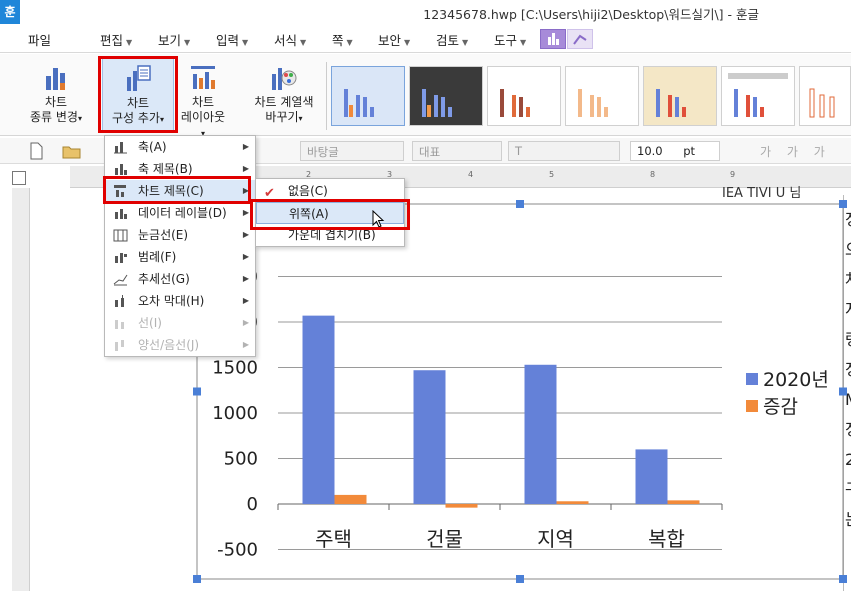 This screenshot has height=591, width=851. What do you see at coordinates (666, 539) in the screenshot?
I see `x-tick-label: 복합` at bounding box center [666, 539].